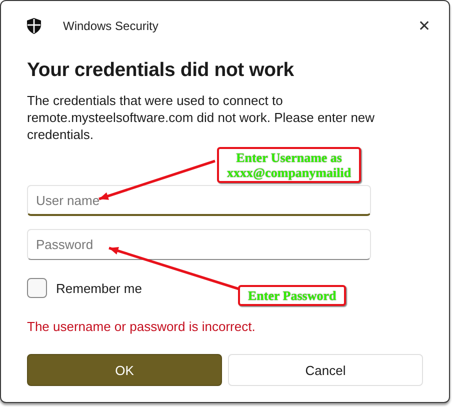 This screenshot has height=409, width=456. Describe the element at coordinates (199, 200) in the screenshot. I see `username-field: User name` at that location.